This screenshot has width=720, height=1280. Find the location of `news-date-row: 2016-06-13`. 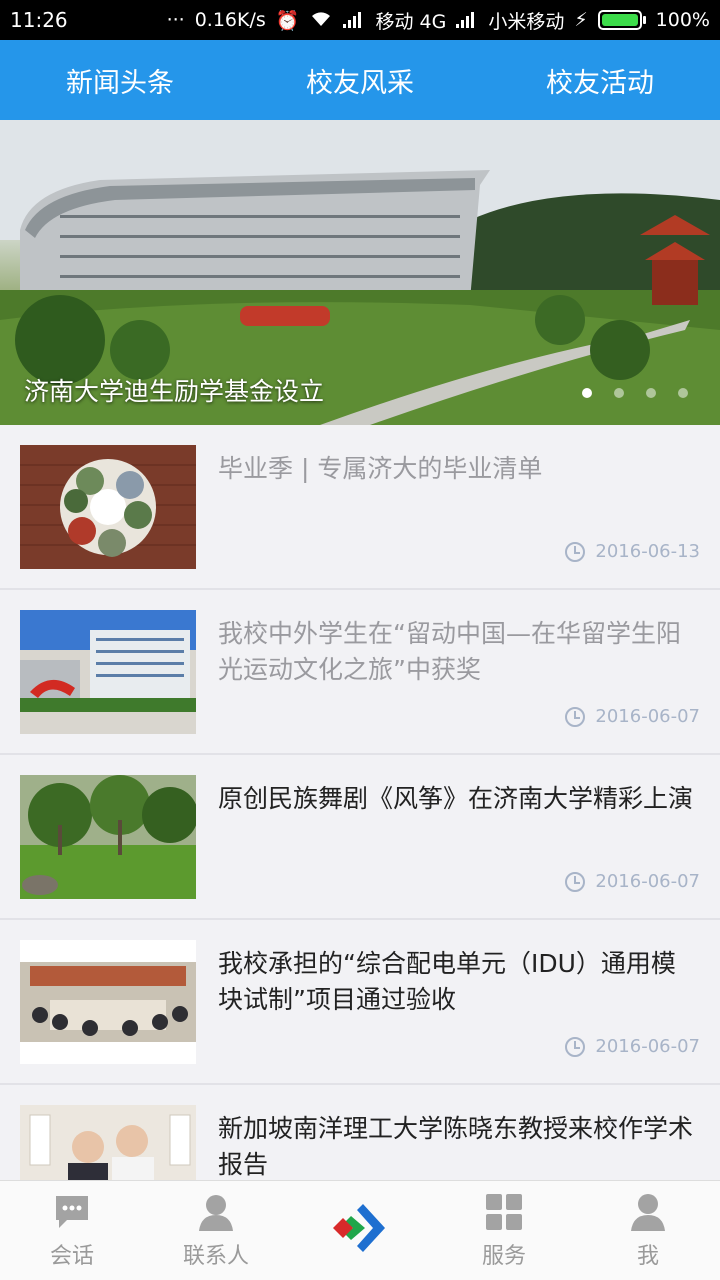

news-date-row: 2016-06-13 is located at coordinates (632, 551).